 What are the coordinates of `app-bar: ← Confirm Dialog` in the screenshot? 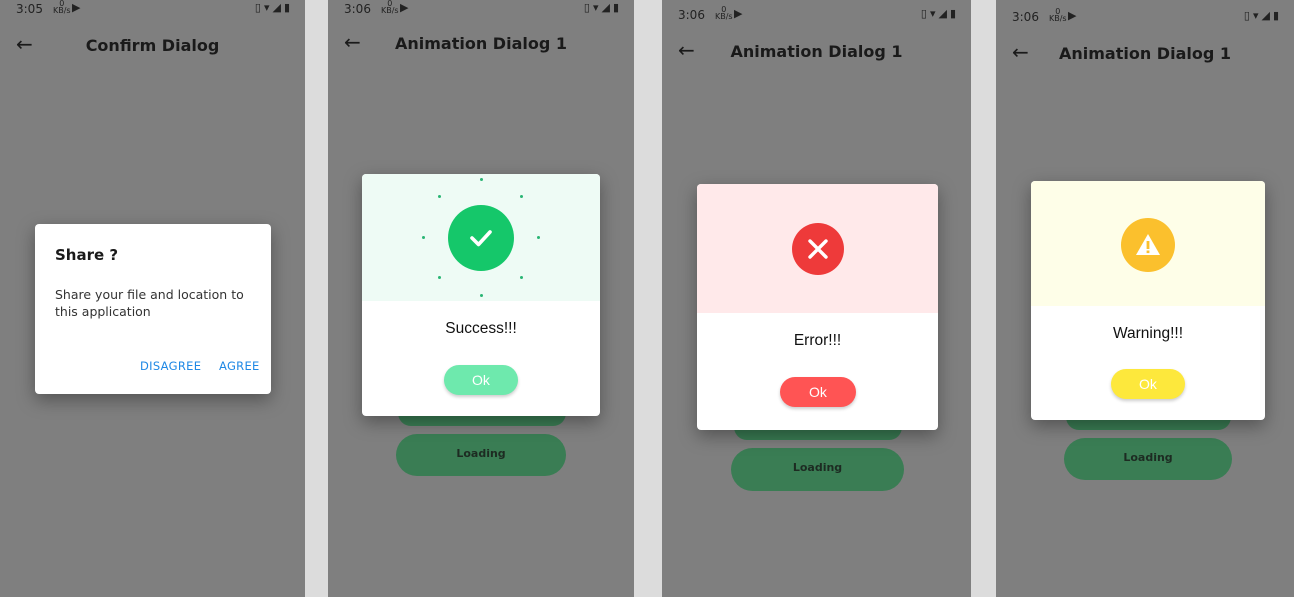 It's located at (152, 48).